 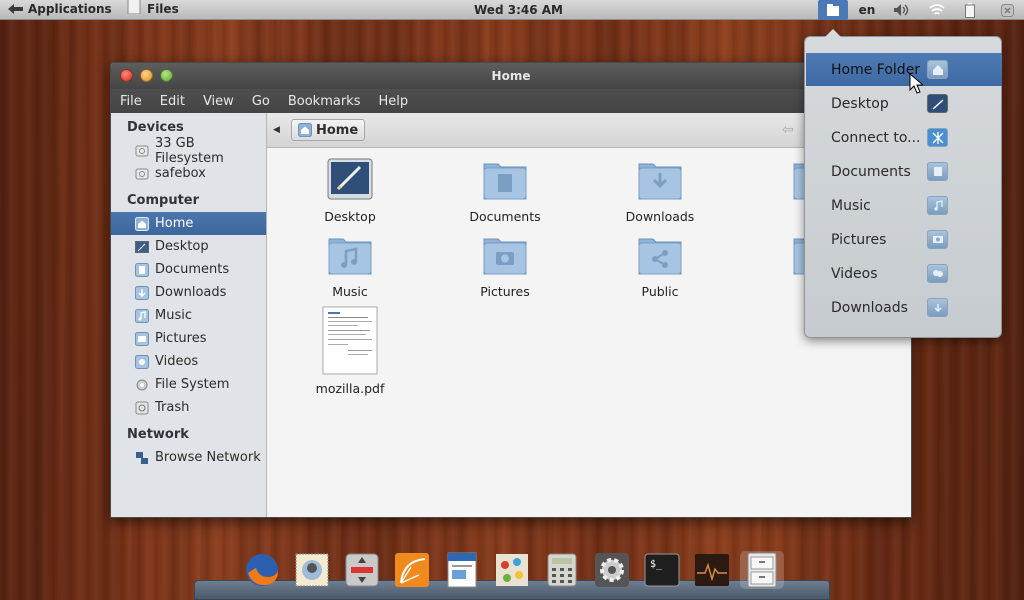 I want to click on documents-icon, so click(x=142, y=269).